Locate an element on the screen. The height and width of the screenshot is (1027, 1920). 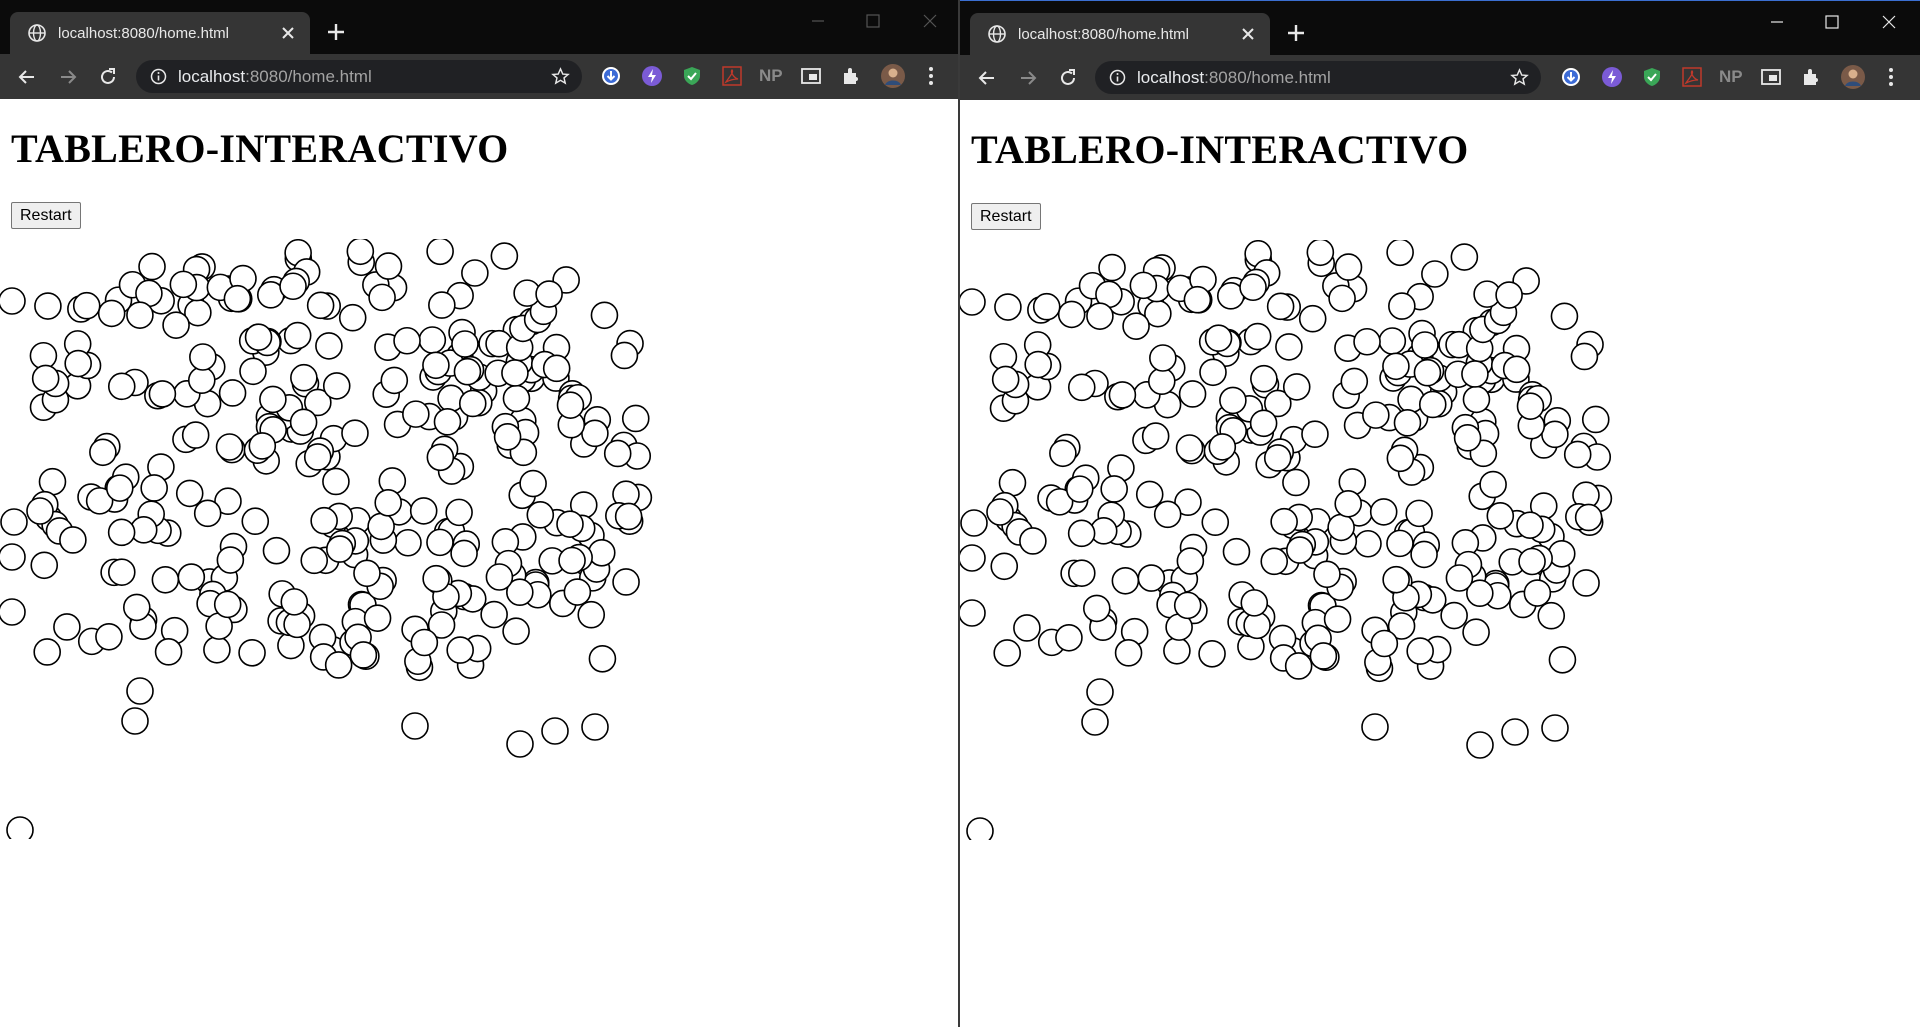
reload-icon is located at coordinates (1068, 78).